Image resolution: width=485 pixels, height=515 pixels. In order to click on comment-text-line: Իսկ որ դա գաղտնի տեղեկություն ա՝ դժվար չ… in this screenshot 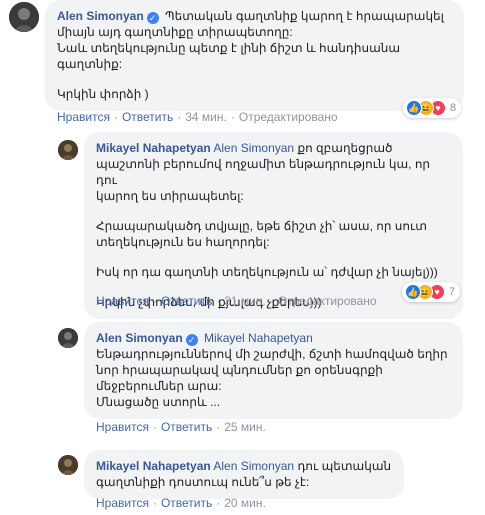, I will do `click(267, 272)`.